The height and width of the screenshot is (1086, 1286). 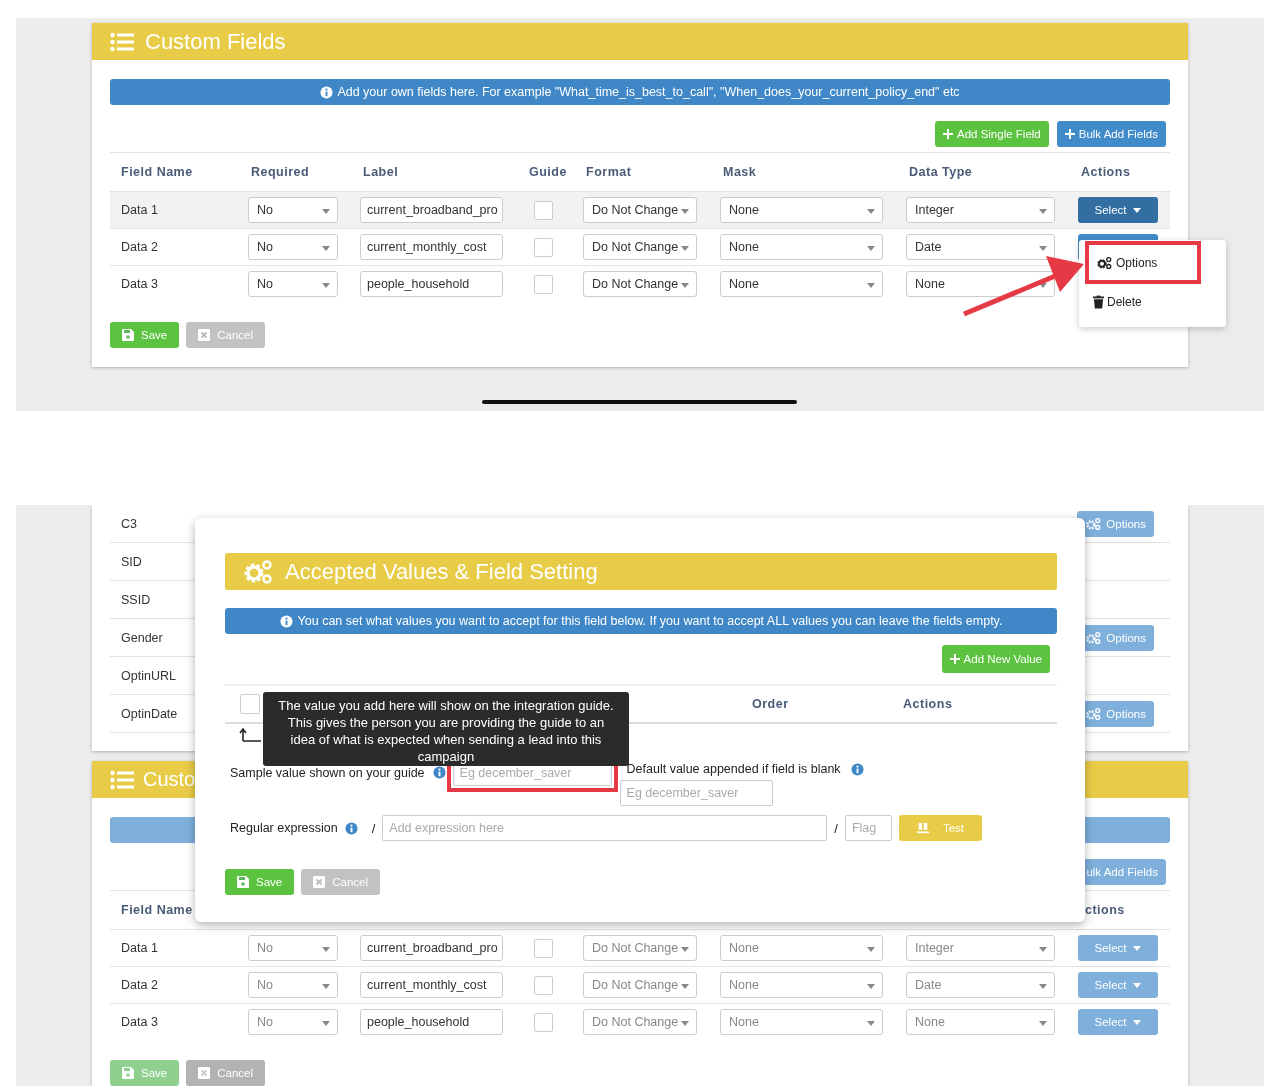 What do you see at coordinates (441, 571) in the screenshot?
I see `modal-title: Accepted Values & Field Setting` at bounding box center [441, 571].